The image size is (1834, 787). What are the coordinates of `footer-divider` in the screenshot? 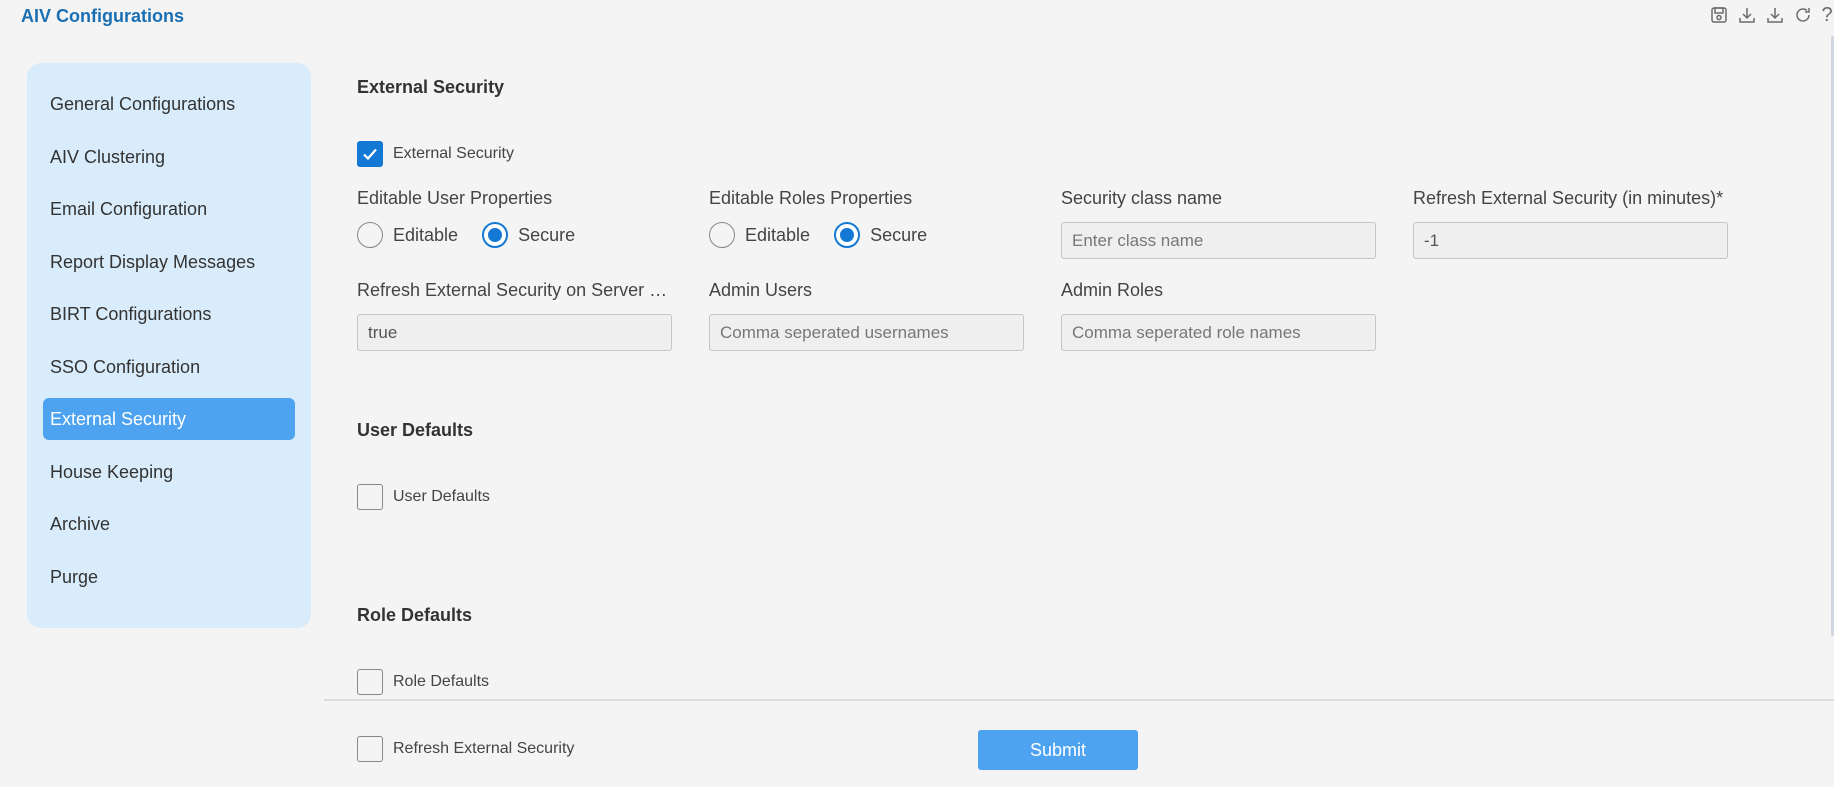 It's located at (1079, 700).